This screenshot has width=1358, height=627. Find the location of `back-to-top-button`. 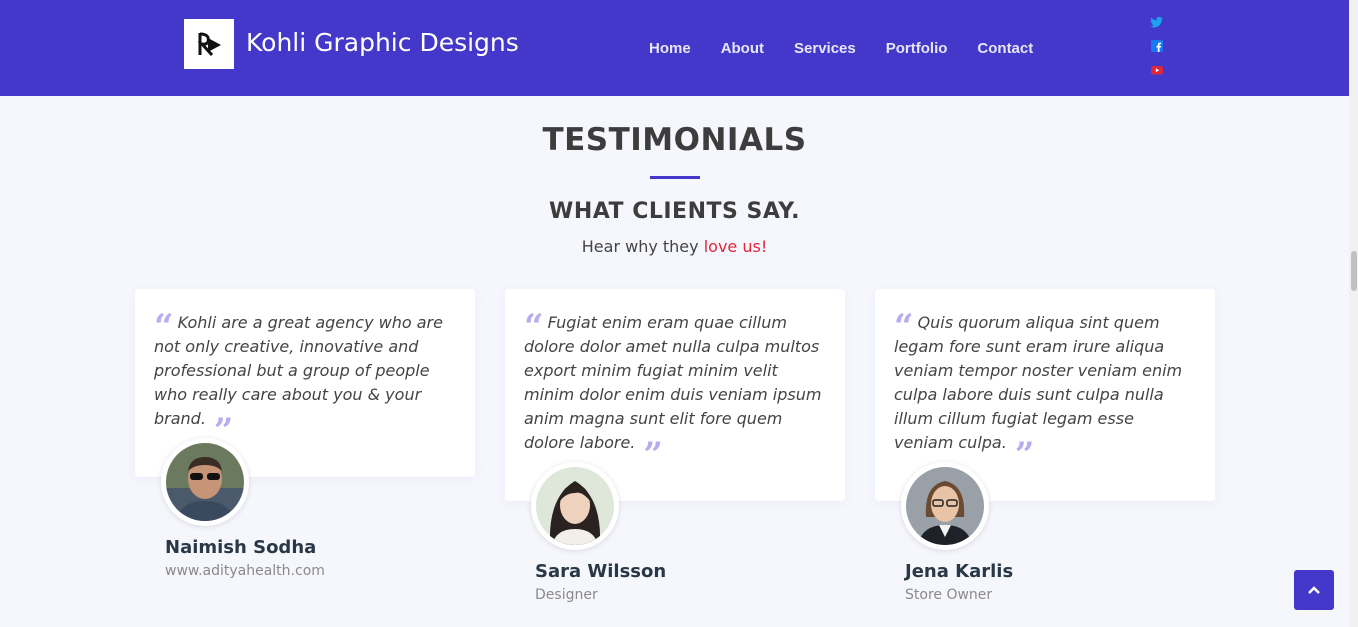

back-to-top-button is located at coordinates (1314, 590).